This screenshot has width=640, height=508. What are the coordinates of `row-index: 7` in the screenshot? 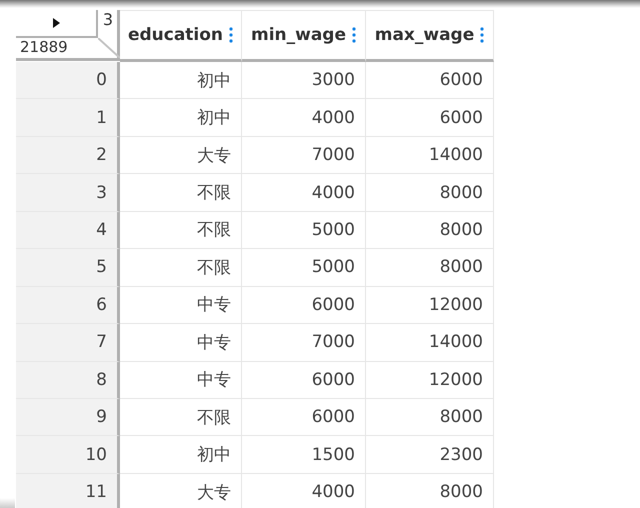 It's located at (68, 343).